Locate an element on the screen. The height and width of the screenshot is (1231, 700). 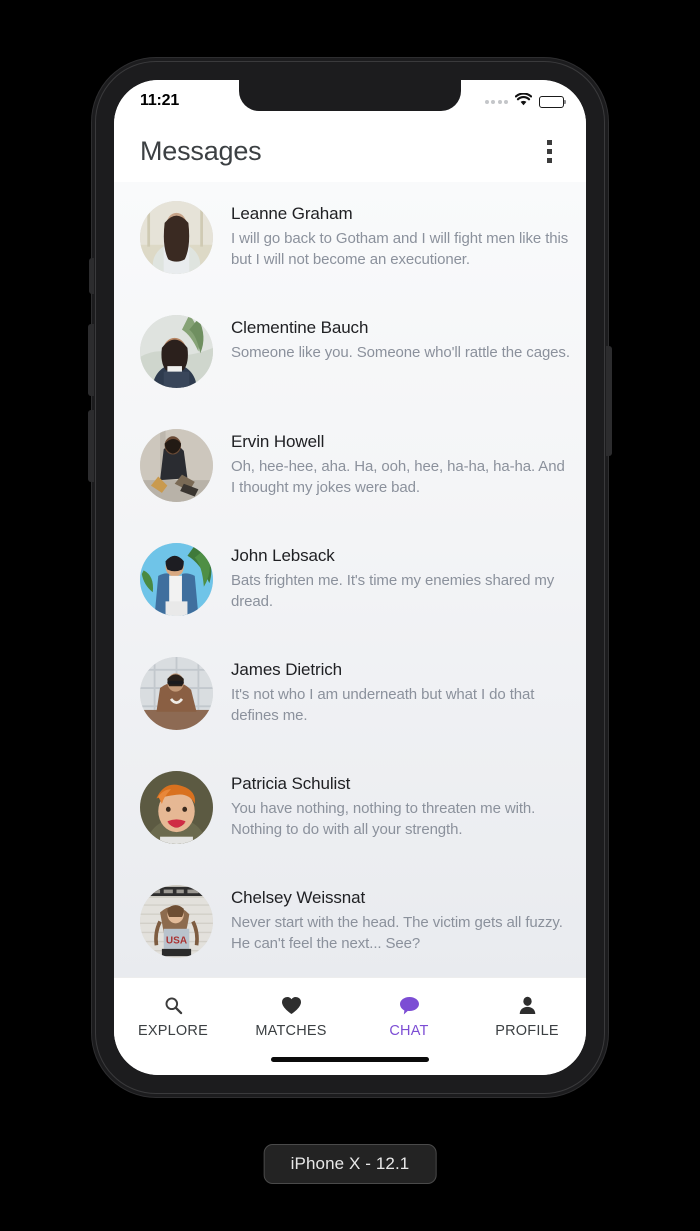
heart-icon is located at coordinates (291, 1005).